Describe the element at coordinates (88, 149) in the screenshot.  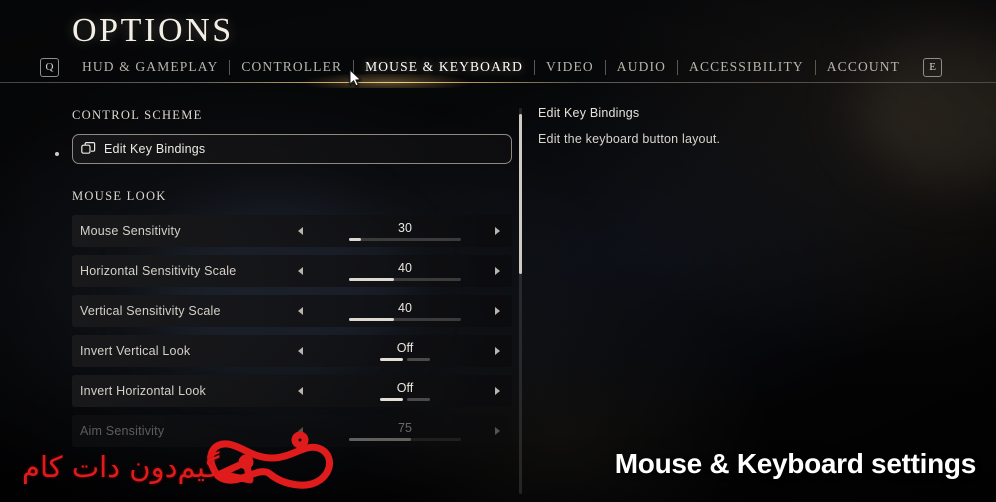
I see `key-bindings-icon` at that location.